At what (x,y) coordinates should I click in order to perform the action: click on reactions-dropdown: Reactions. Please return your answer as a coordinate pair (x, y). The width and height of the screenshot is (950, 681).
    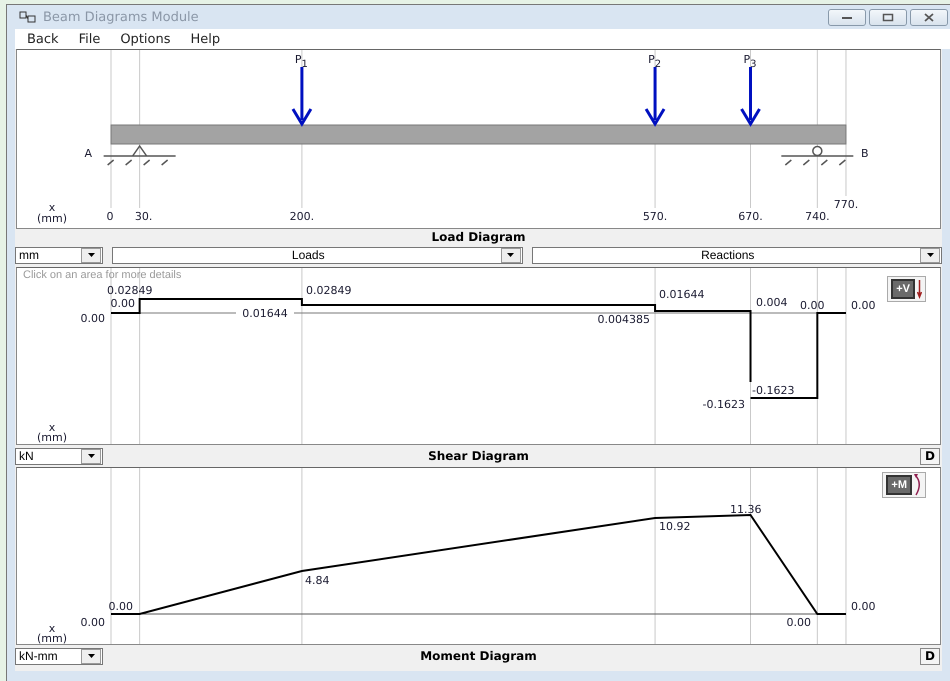
    Looking at the image, I should click on (737, 255).